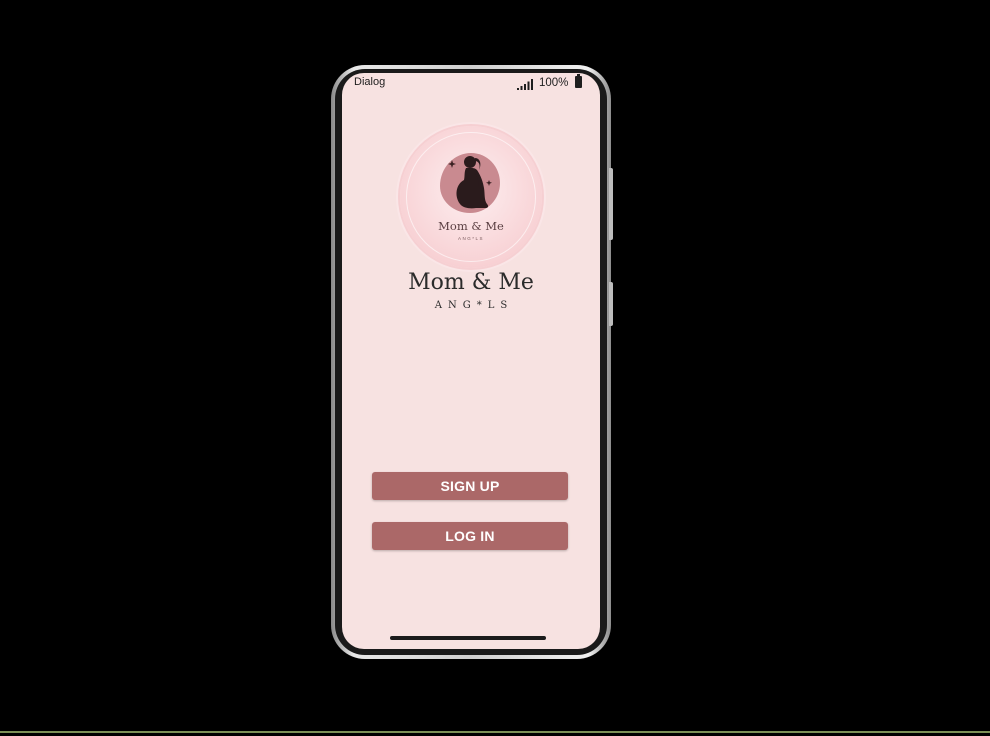 The height and width of the screenshot is (736, 990). Describe the element at coordinates (578, 81) in the screenshot. I see `battery-icon` at that location.